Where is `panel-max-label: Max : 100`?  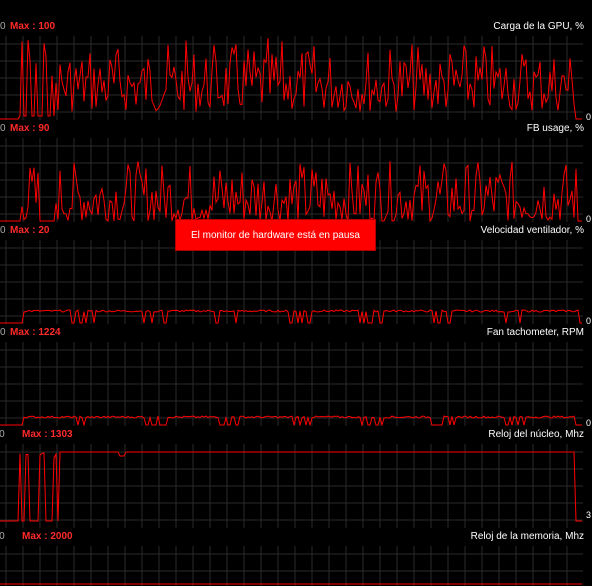 panel-max-label: Max : 100 is located at coordinates (33, 26).